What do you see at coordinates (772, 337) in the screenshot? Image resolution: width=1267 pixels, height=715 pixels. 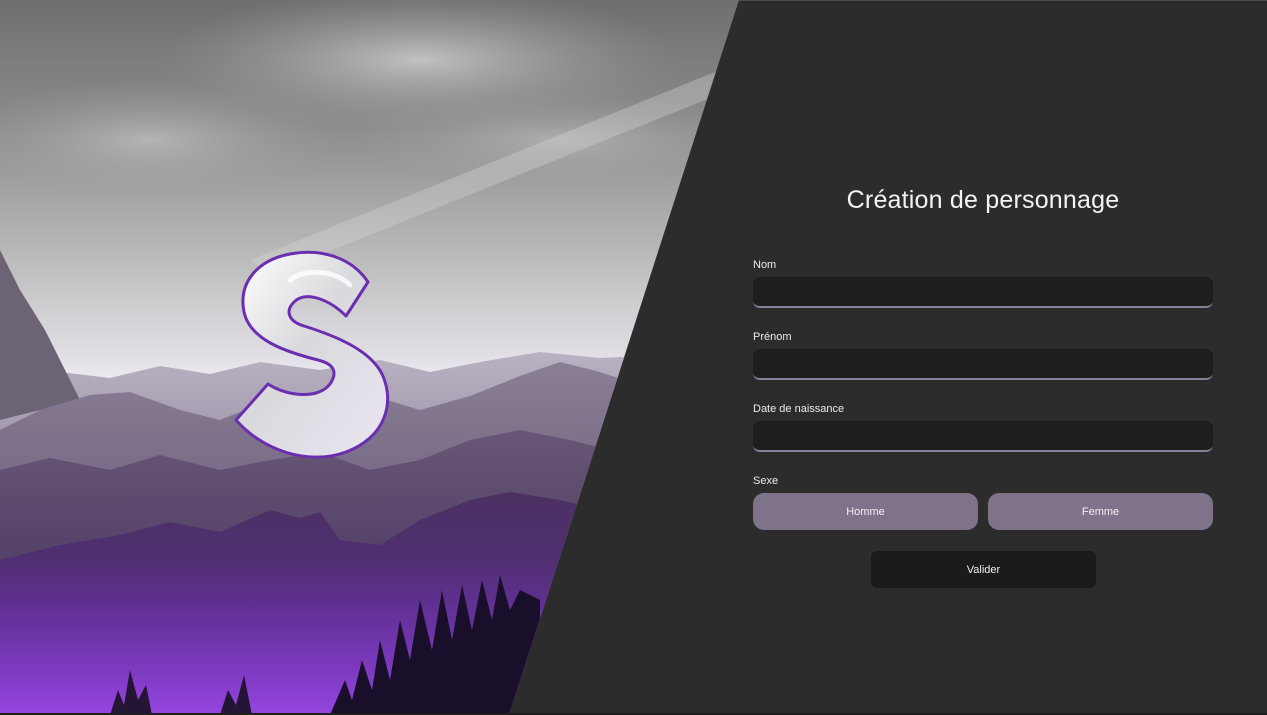 I see `prenom-label: Prénom` at bounding box center [772, 337].